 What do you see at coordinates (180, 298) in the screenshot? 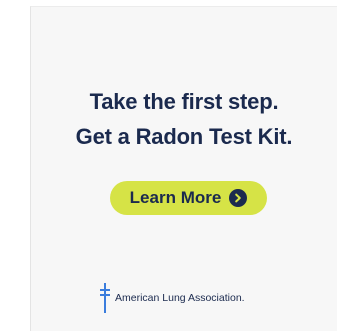
I see `logo-text: American Lung Association.` at bounding box center [180, 298].